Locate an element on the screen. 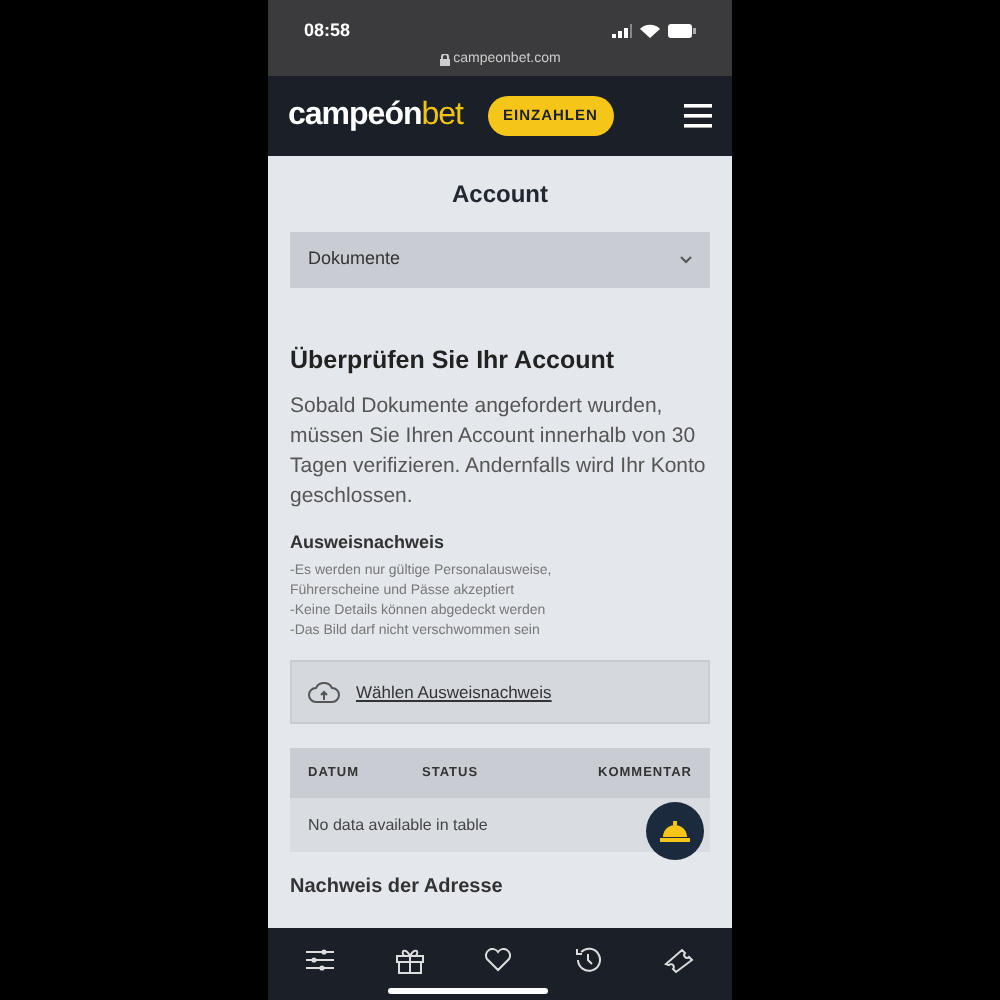 The image size is (1000, 1000). clock-time: 08:58 is located at coordinates (327, 31).